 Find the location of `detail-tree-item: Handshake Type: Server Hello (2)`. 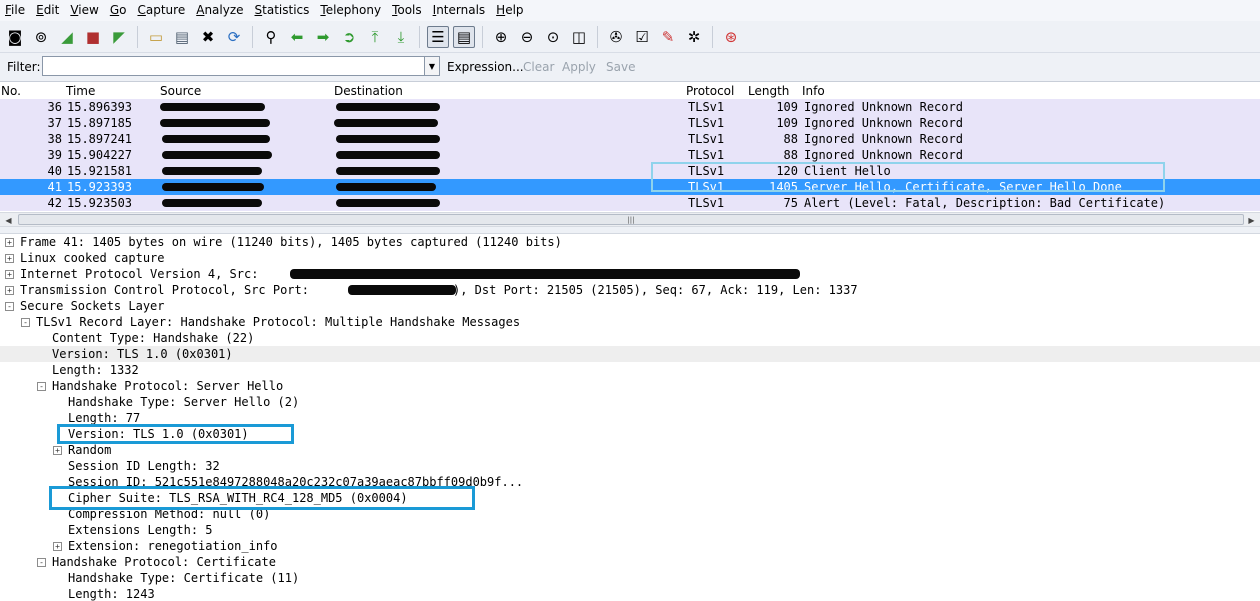

detail-tree-item: Handshake Type: Server Hello (2) is located at coordinates (630, 402).